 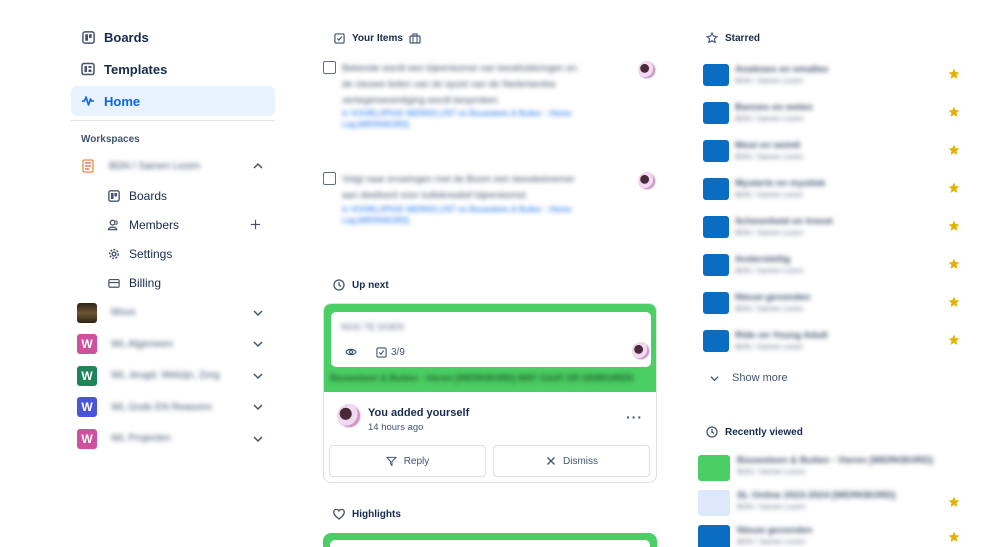 What do you see at coordinates (88, 69) in the screenshot?
I see `template-icon` at bounding box center [88, 69].